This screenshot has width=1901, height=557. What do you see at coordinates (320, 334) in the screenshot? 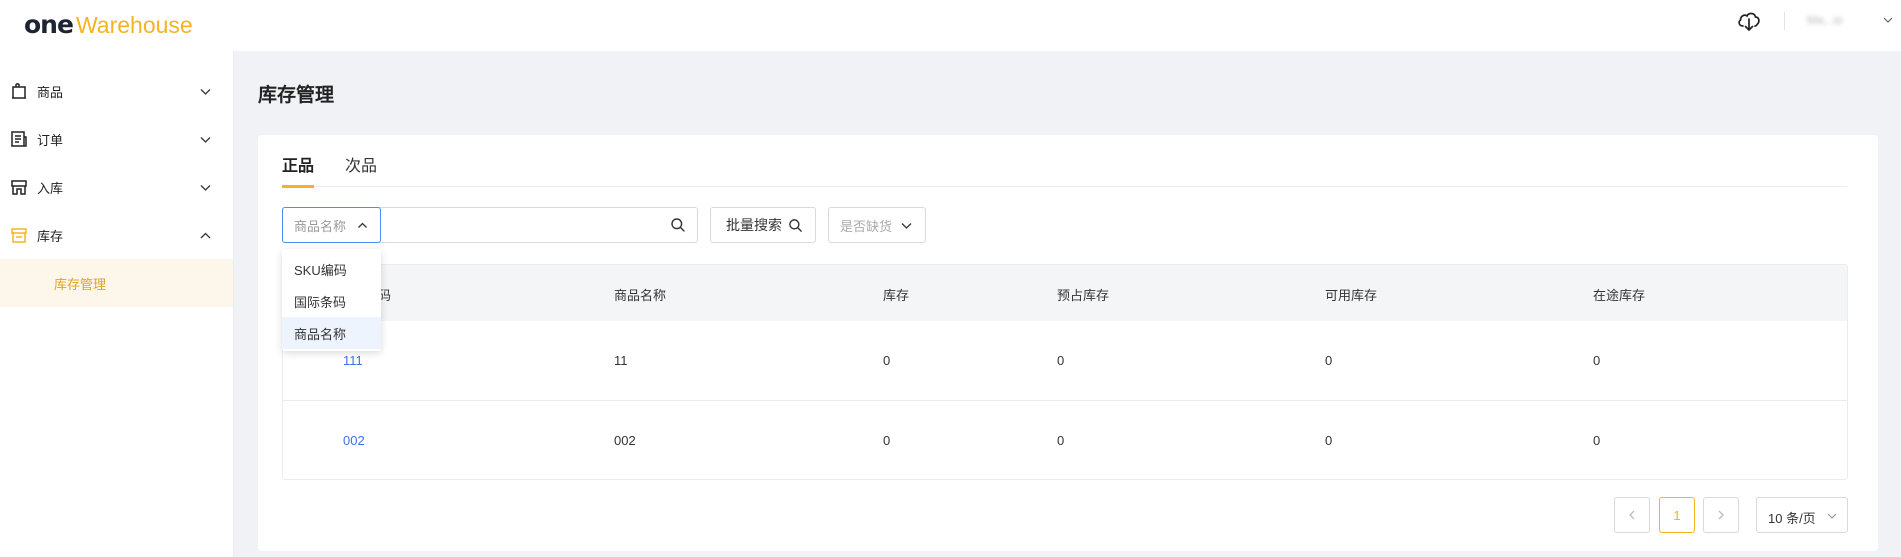
I see `dropdown-option-label: 商品名称` at bounding box center [320, 334].